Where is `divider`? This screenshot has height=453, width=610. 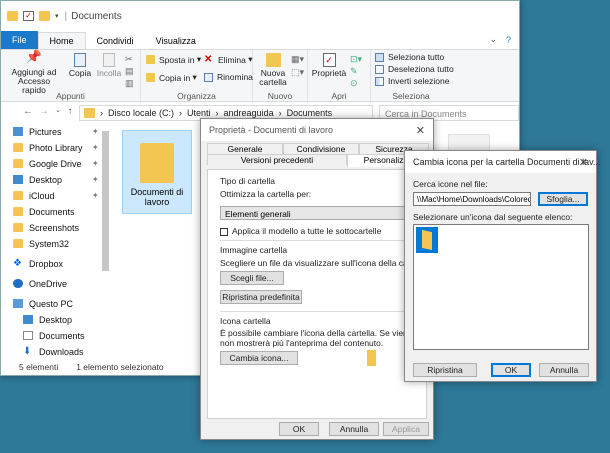
divider is located at coordinates (319, 311).